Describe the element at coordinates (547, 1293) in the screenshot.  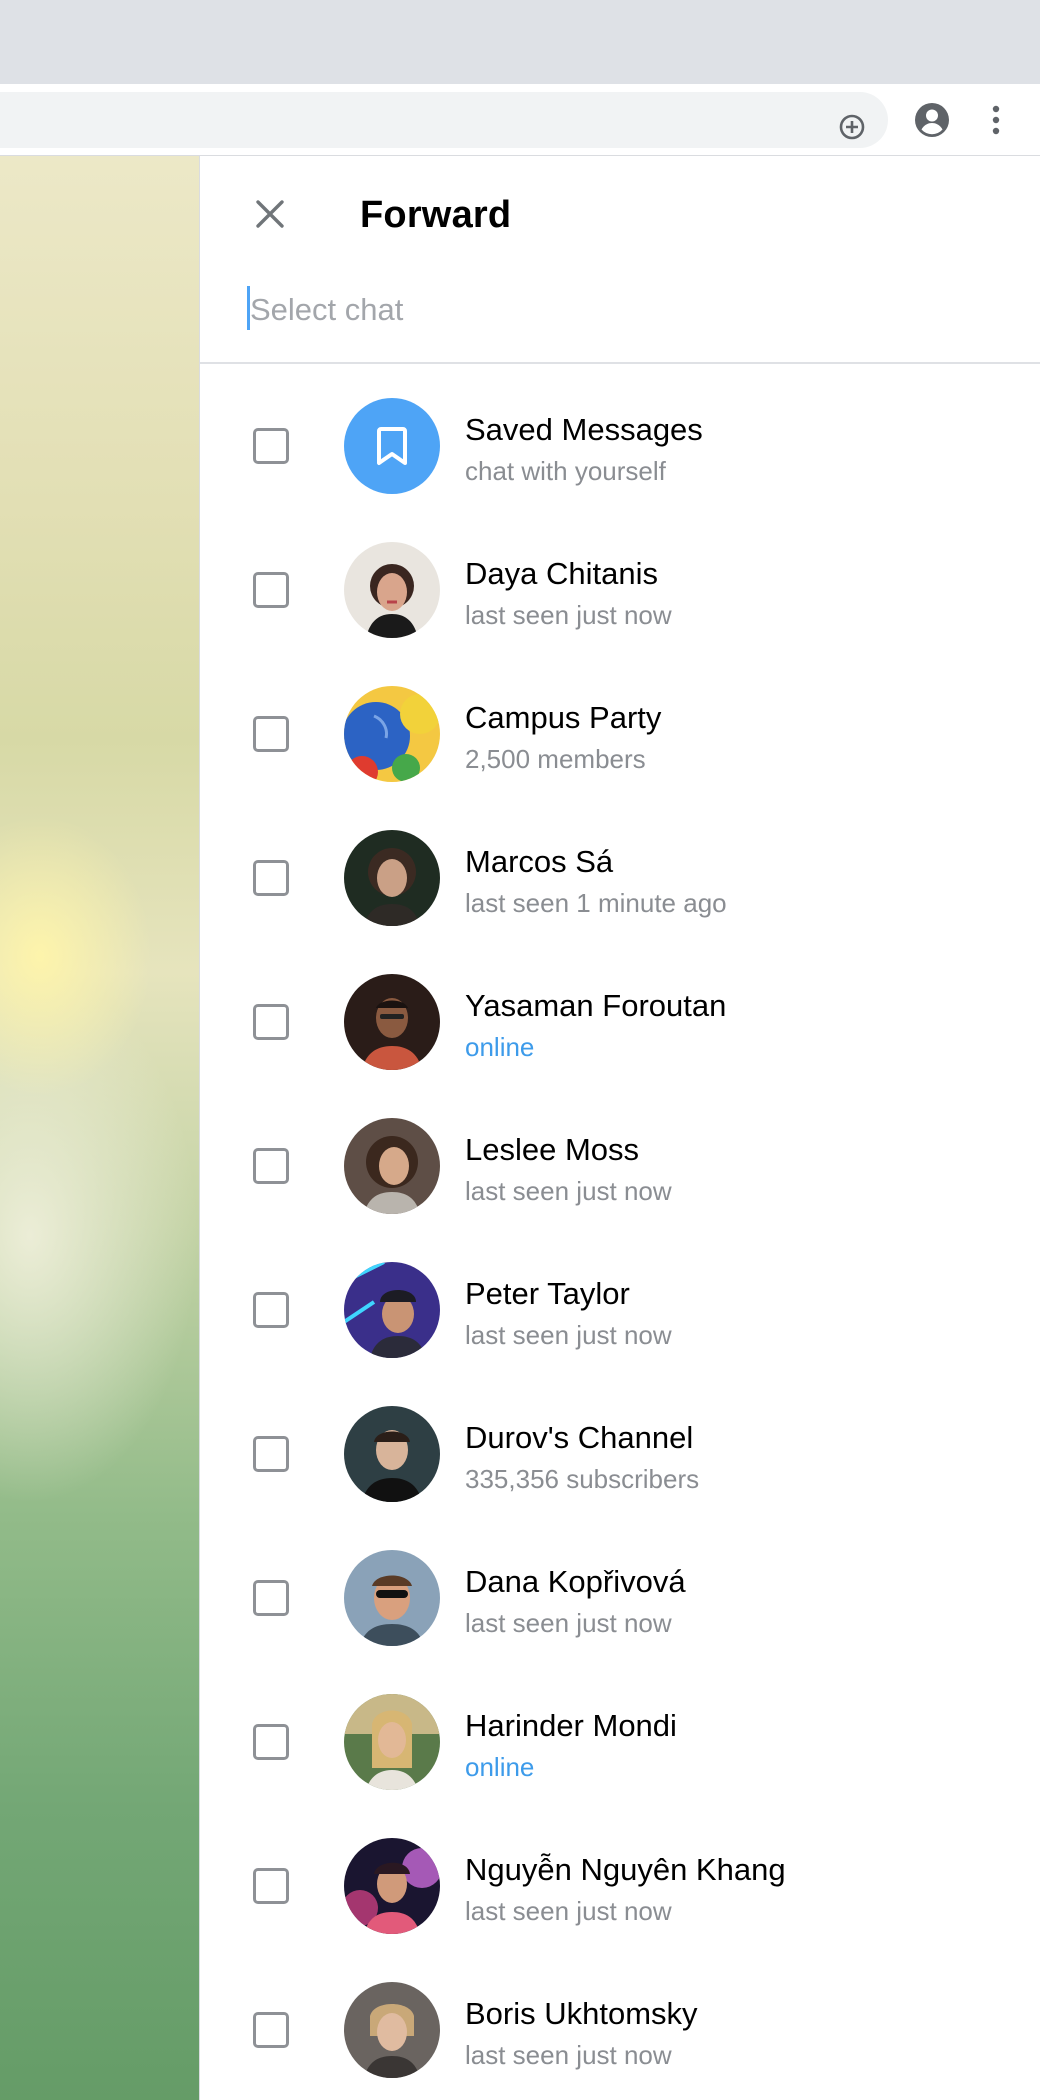
I see `chat-name: Peter Taylor` at that location.